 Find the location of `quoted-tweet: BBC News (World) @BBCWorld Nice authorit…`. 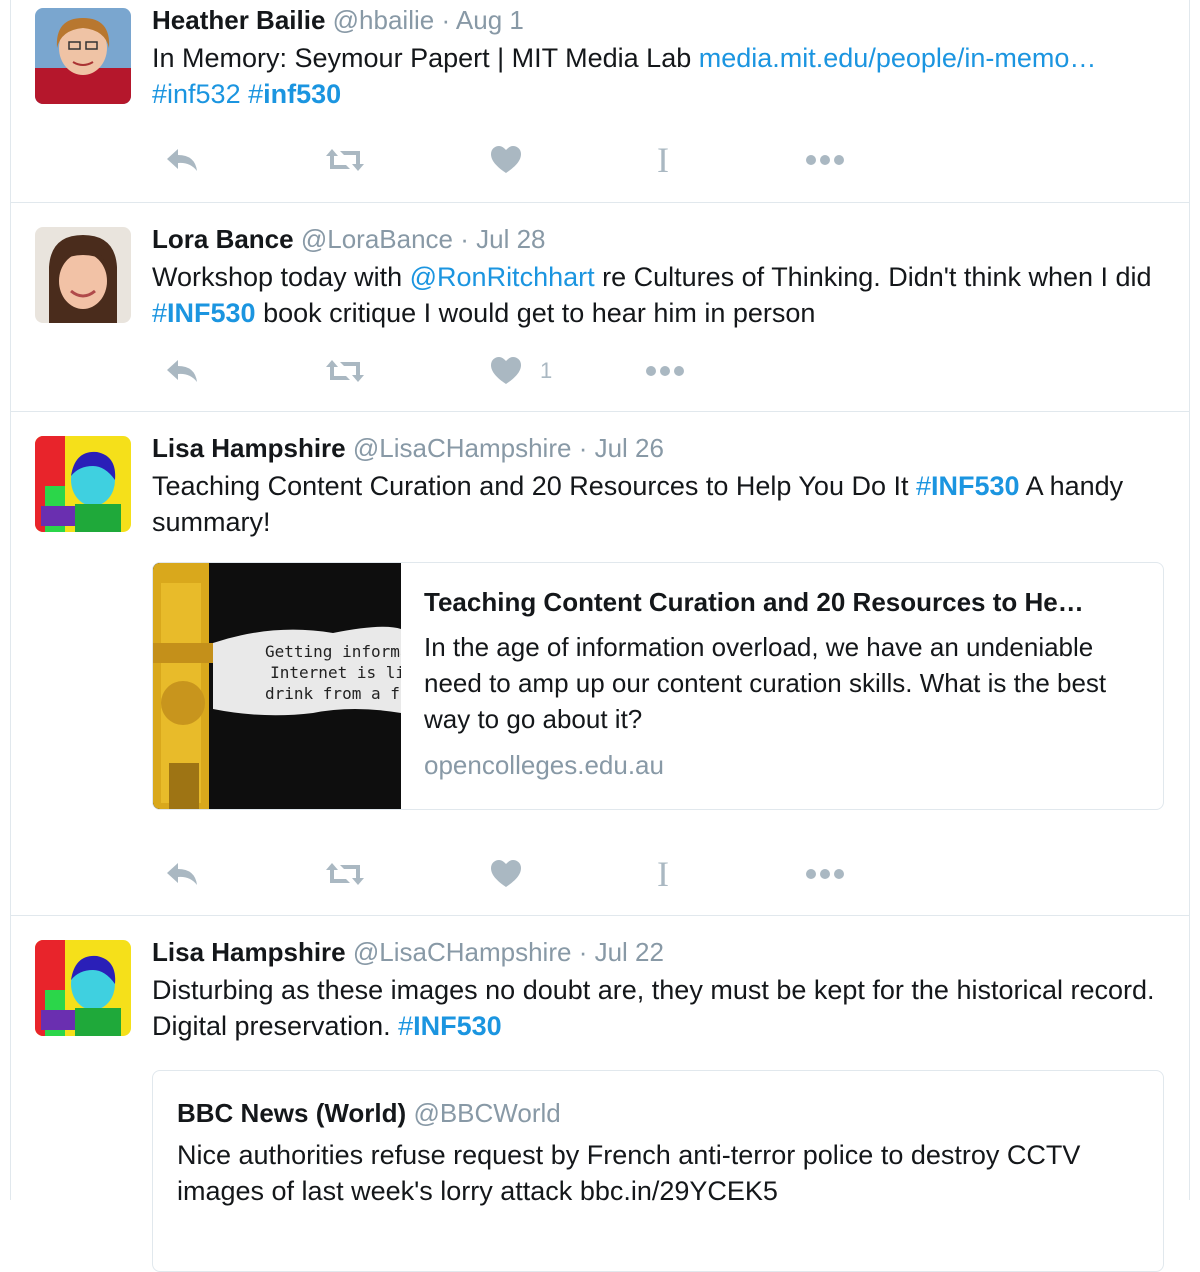

quoted-tweet: BBC News (World) @BBCWorld Nice authorit… is located at coordinates (658, 1171).